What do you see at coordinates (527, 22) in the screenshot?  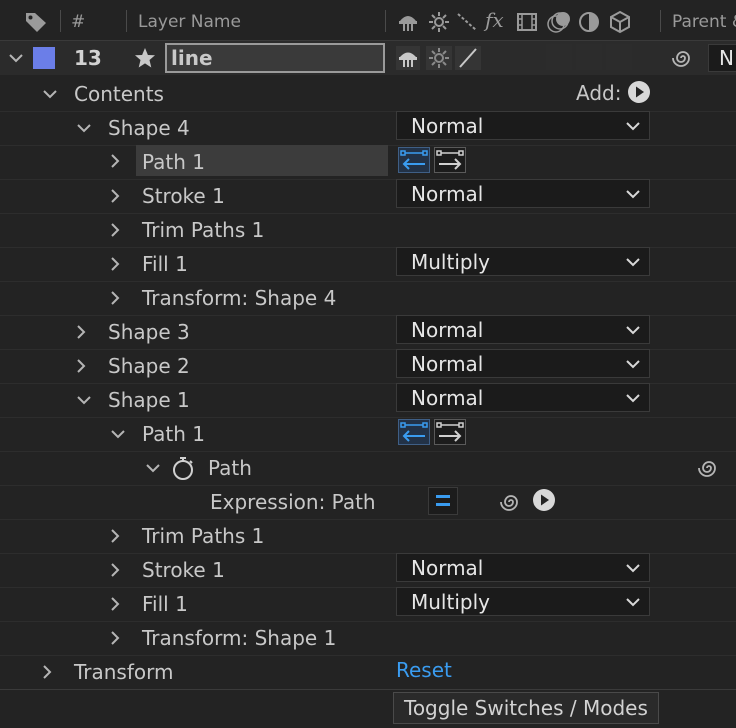 I see `frame-blend-icon` at bounding box center [527, 22].